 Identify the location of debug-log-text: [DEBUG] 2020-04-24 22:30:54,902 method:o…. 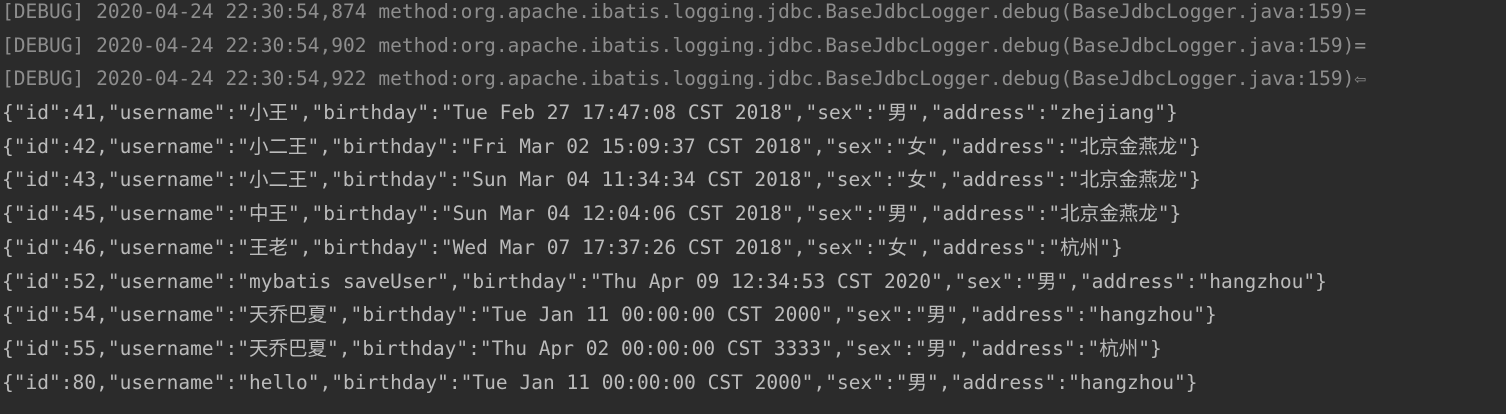
(684, 45).